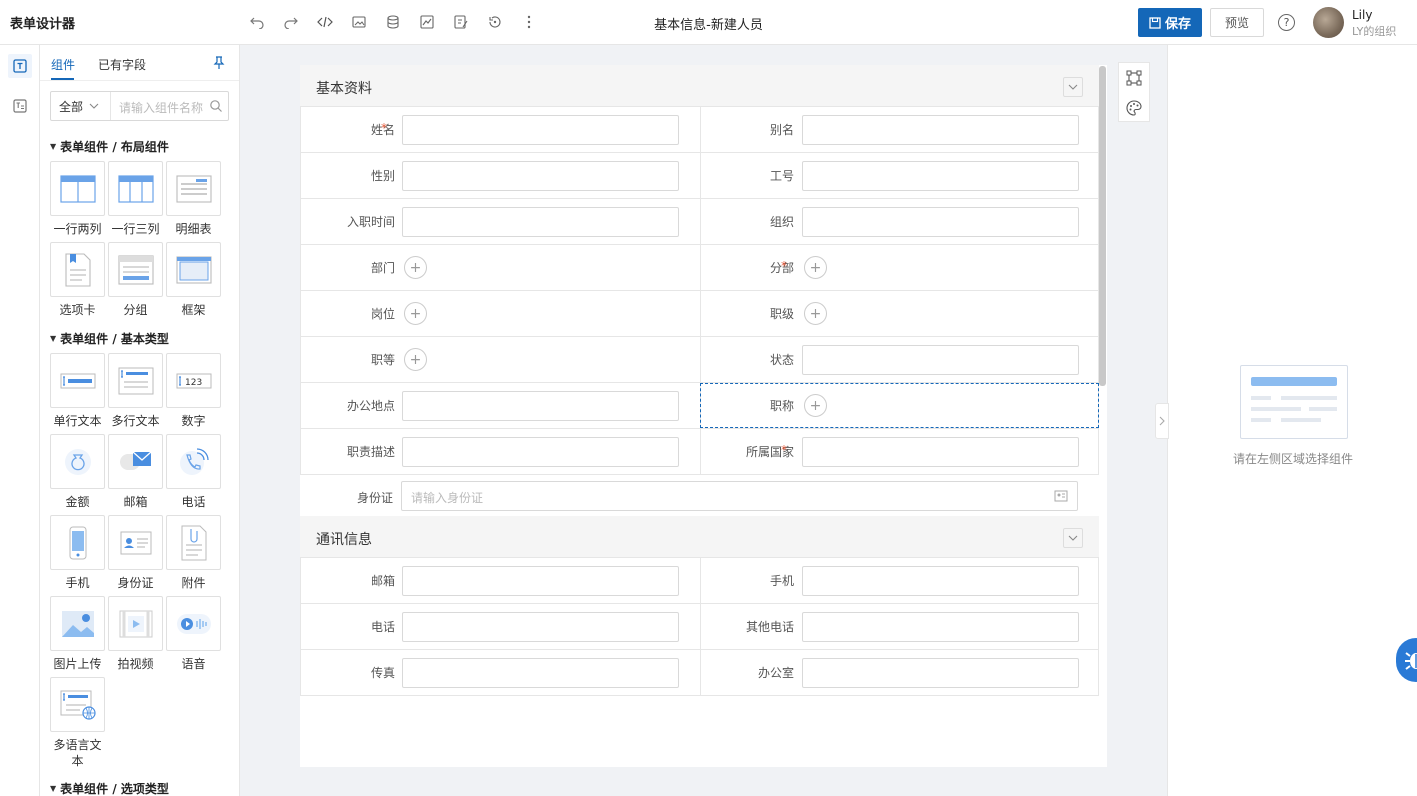  I want to click on email-input, so click(540, 581).